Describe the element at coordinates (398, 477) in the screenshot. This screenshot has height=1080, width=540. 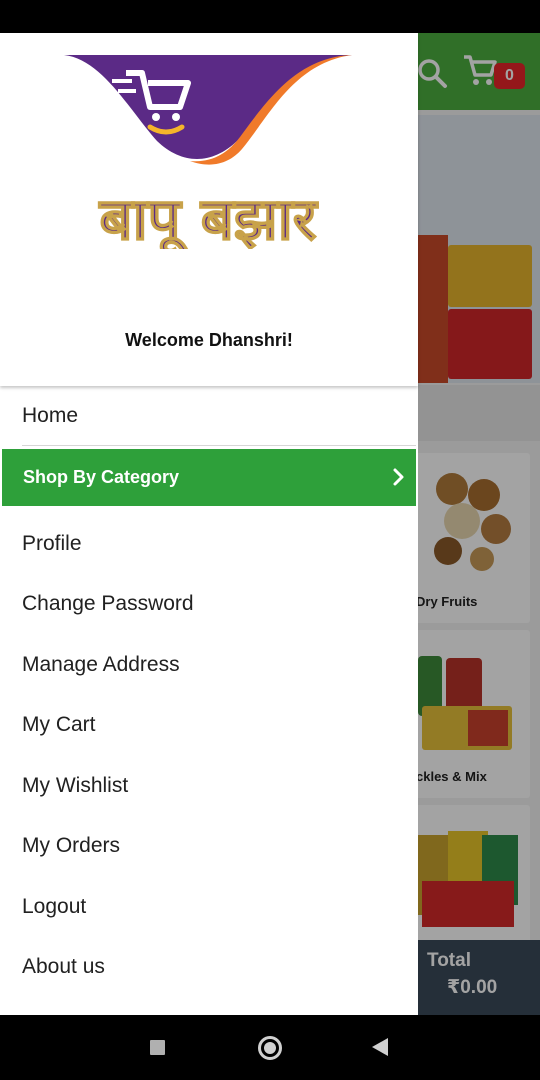
I see `chevron-right-icon` at that location.